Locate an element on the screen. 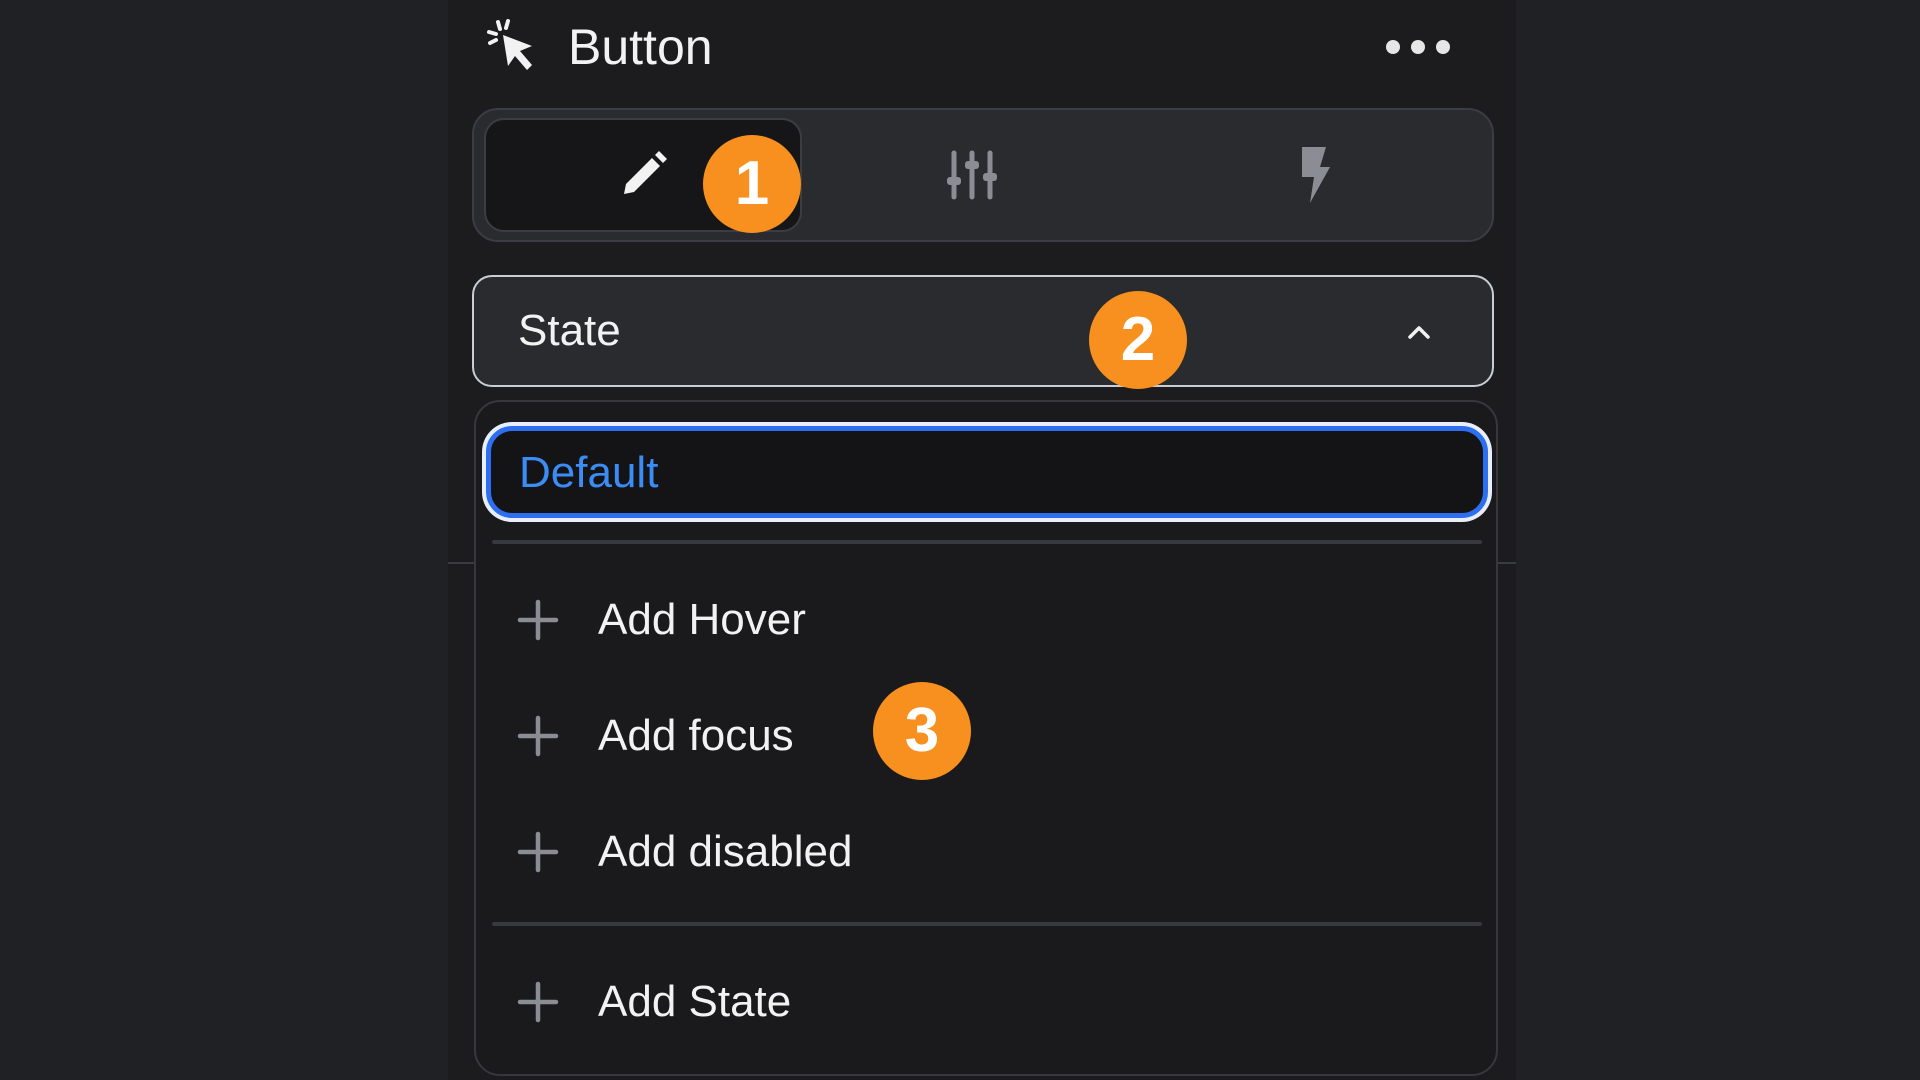  step-badge-2: 2 is located at coordinates (1138, 340).